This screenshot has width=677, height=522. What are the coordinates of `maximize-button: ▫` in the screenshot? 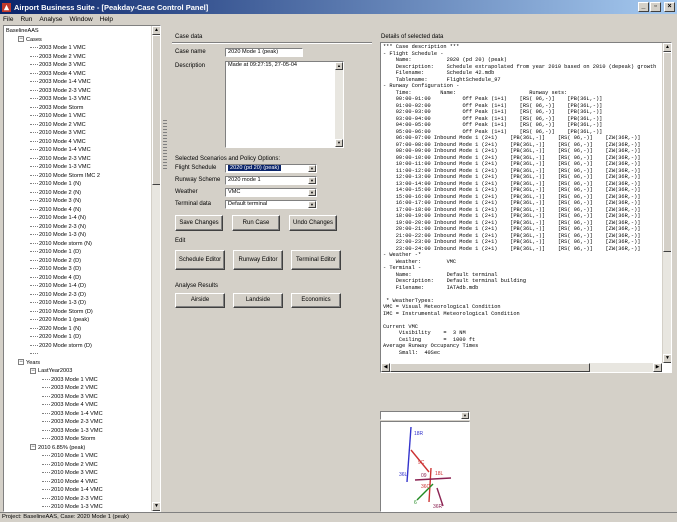 It's located at (655, 7).